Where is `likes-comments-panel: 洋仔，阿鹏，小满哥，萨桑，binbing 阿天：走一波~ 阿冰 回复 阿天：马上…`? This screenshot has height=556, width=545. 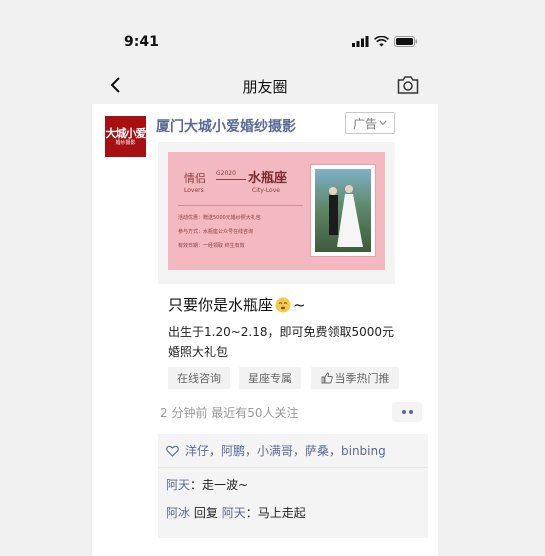 likes-comments-panel: 洋仔，阿鹏，小满哥，萨桑，binbing 阿天：走一波~ 阿冰 回复 阿天：马上… is located at coordinates (293, 486).